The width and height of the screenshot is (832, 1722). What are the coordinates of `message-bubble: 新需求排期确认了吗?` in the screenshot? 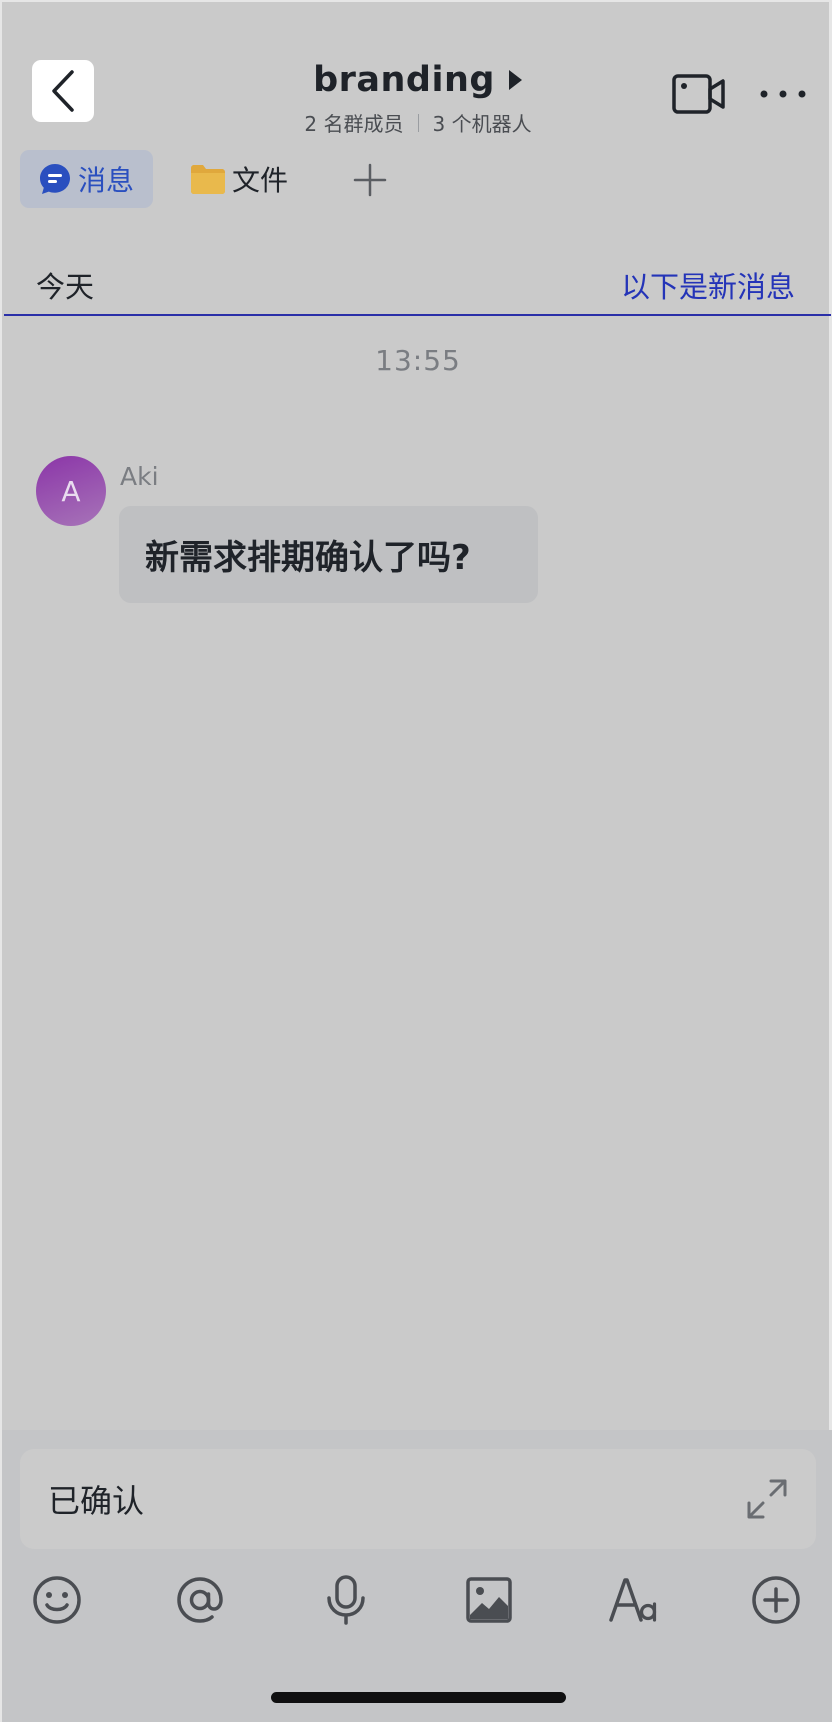 It's located at (328, 554).